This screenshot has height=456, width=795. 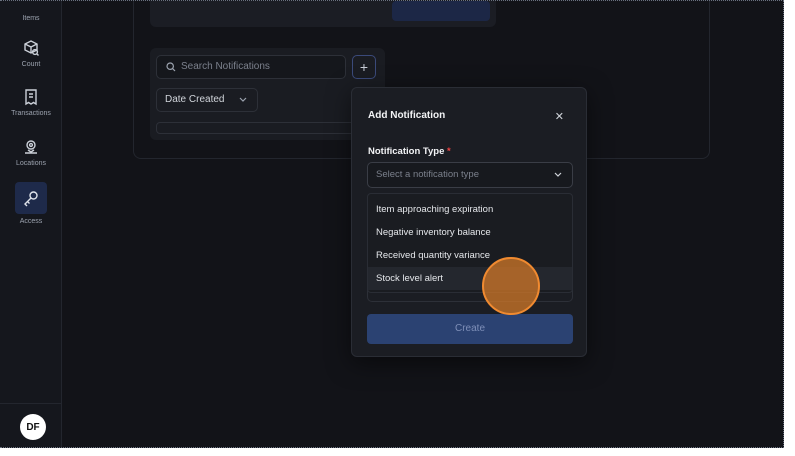 I want to click on sidebar-item-label: Items, so click(x=31, y=18).